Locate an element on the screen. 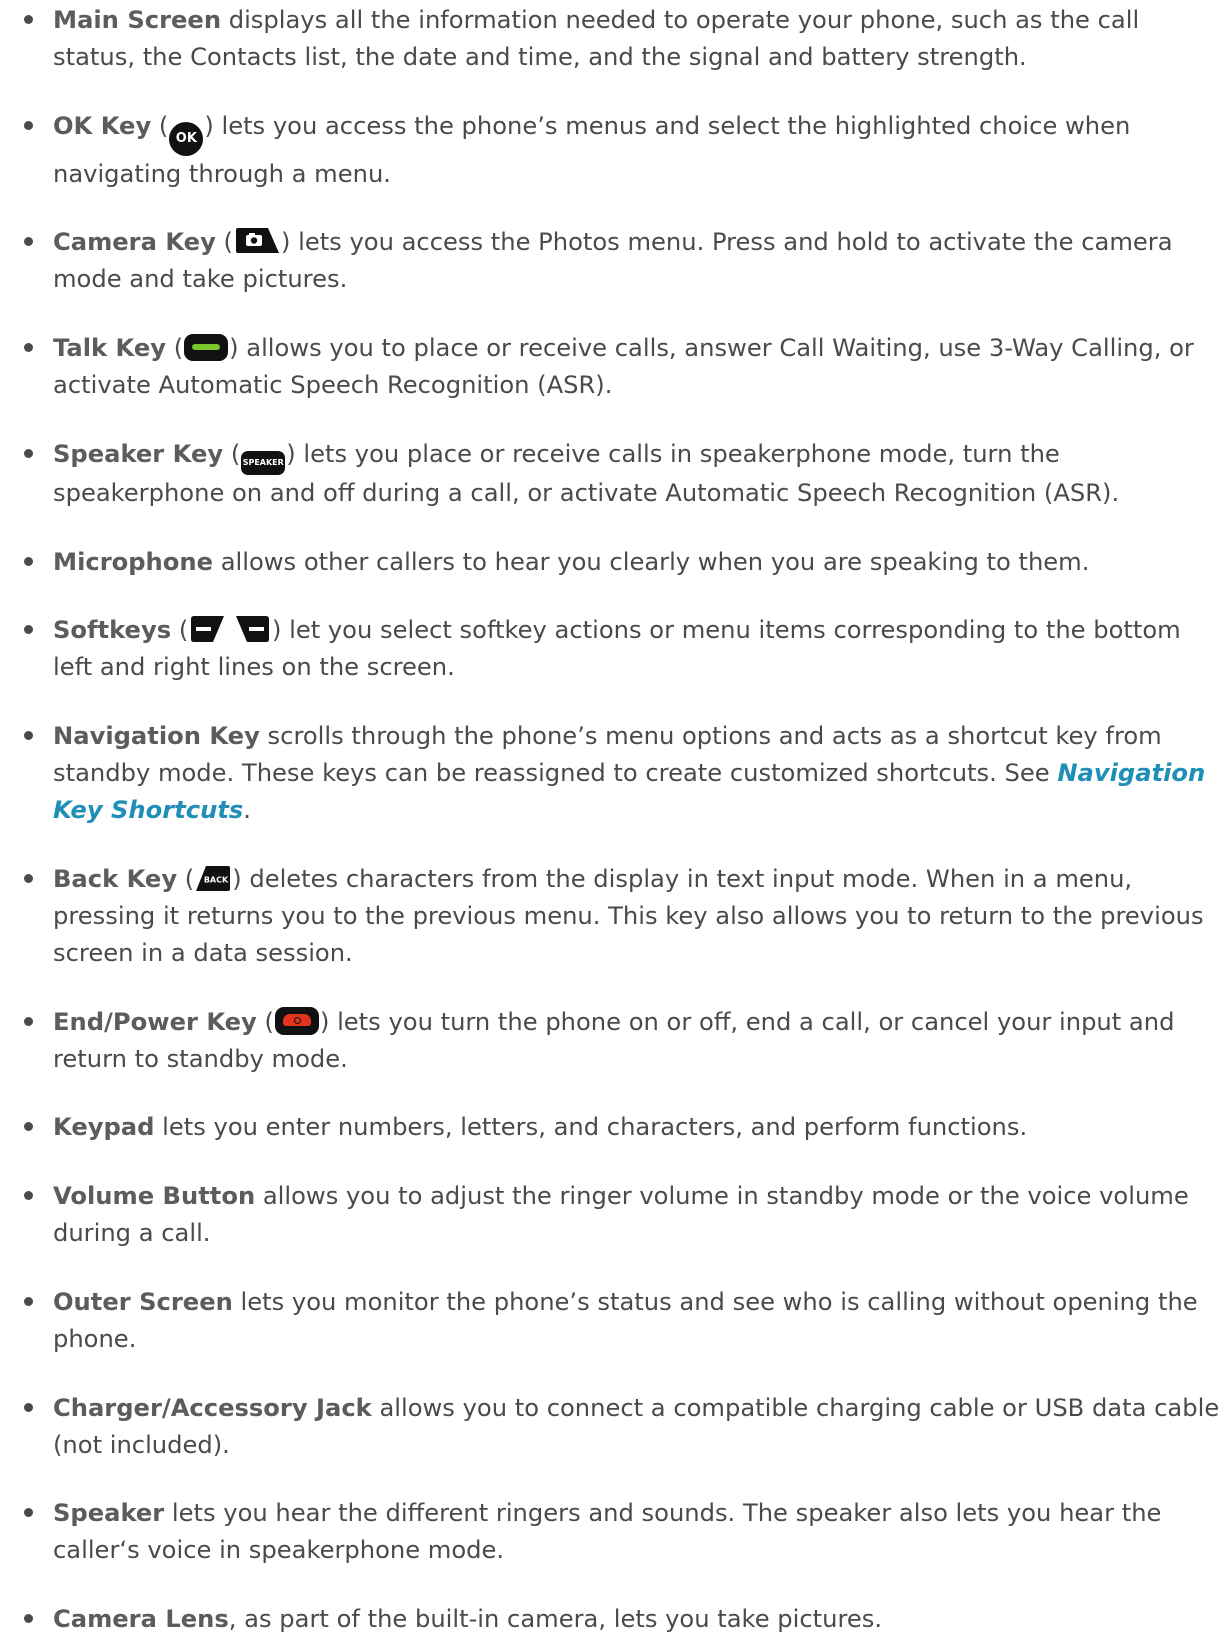  speaker-key-icon: SPEAKER is located at coordinates (263, 462).